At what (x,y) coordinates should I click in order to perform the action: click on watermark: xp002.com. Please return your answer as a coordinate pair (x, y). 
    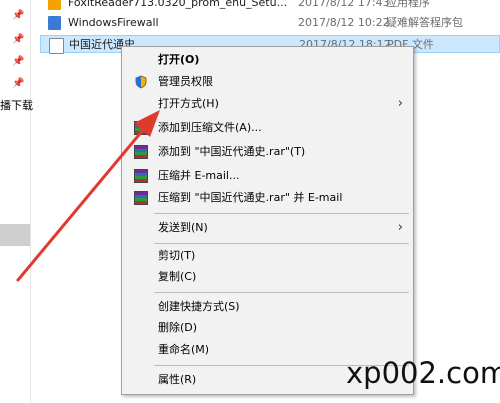
    Looking at the image, I should click on (423, 373).